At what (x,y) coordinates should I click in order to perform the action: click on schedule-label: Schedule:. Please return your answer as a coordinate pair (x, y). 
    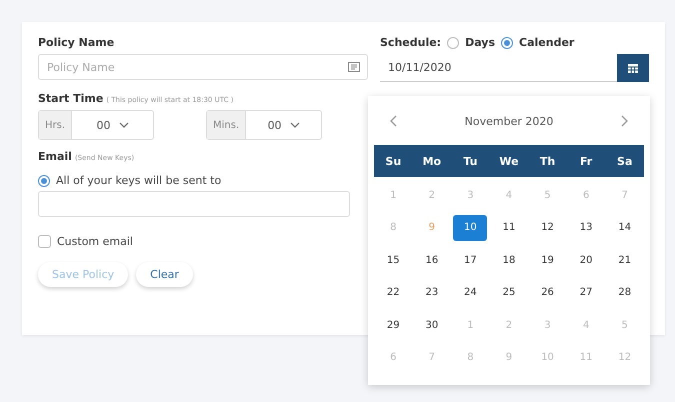
    Looking at the image, I should click on (411, 42).